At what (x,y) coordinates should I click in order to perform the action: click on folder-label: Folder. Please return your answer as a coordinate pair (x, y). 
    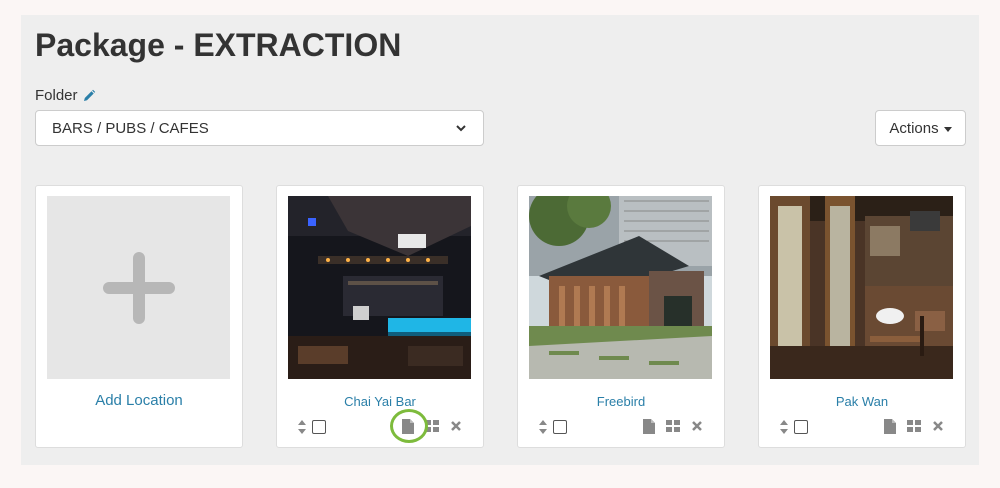
    Looking at the image, I should click on (65, 95).